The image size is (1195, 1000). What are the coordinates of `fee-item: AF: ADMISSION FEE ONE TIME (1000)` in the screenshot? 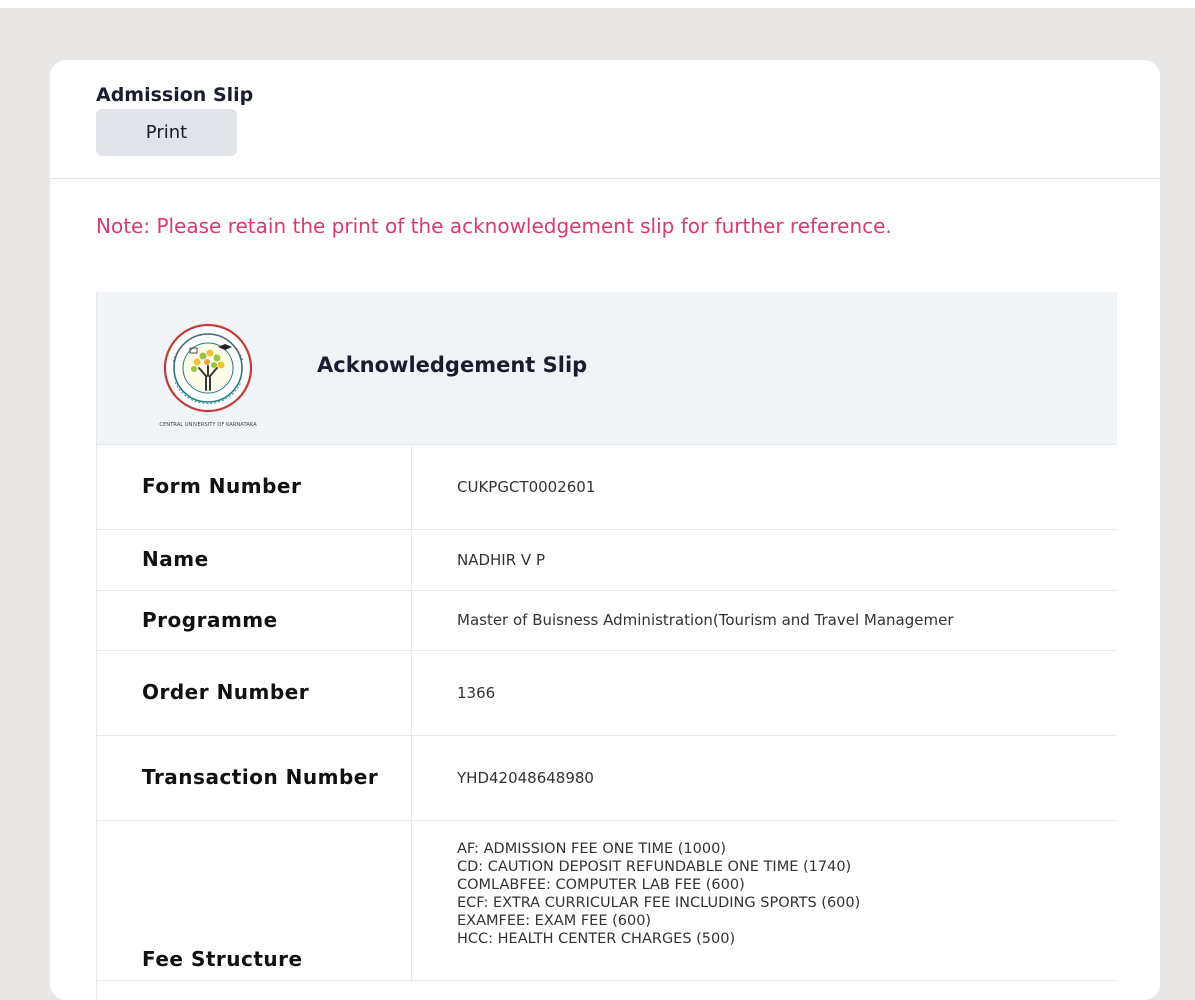 It's located at (591, 848).